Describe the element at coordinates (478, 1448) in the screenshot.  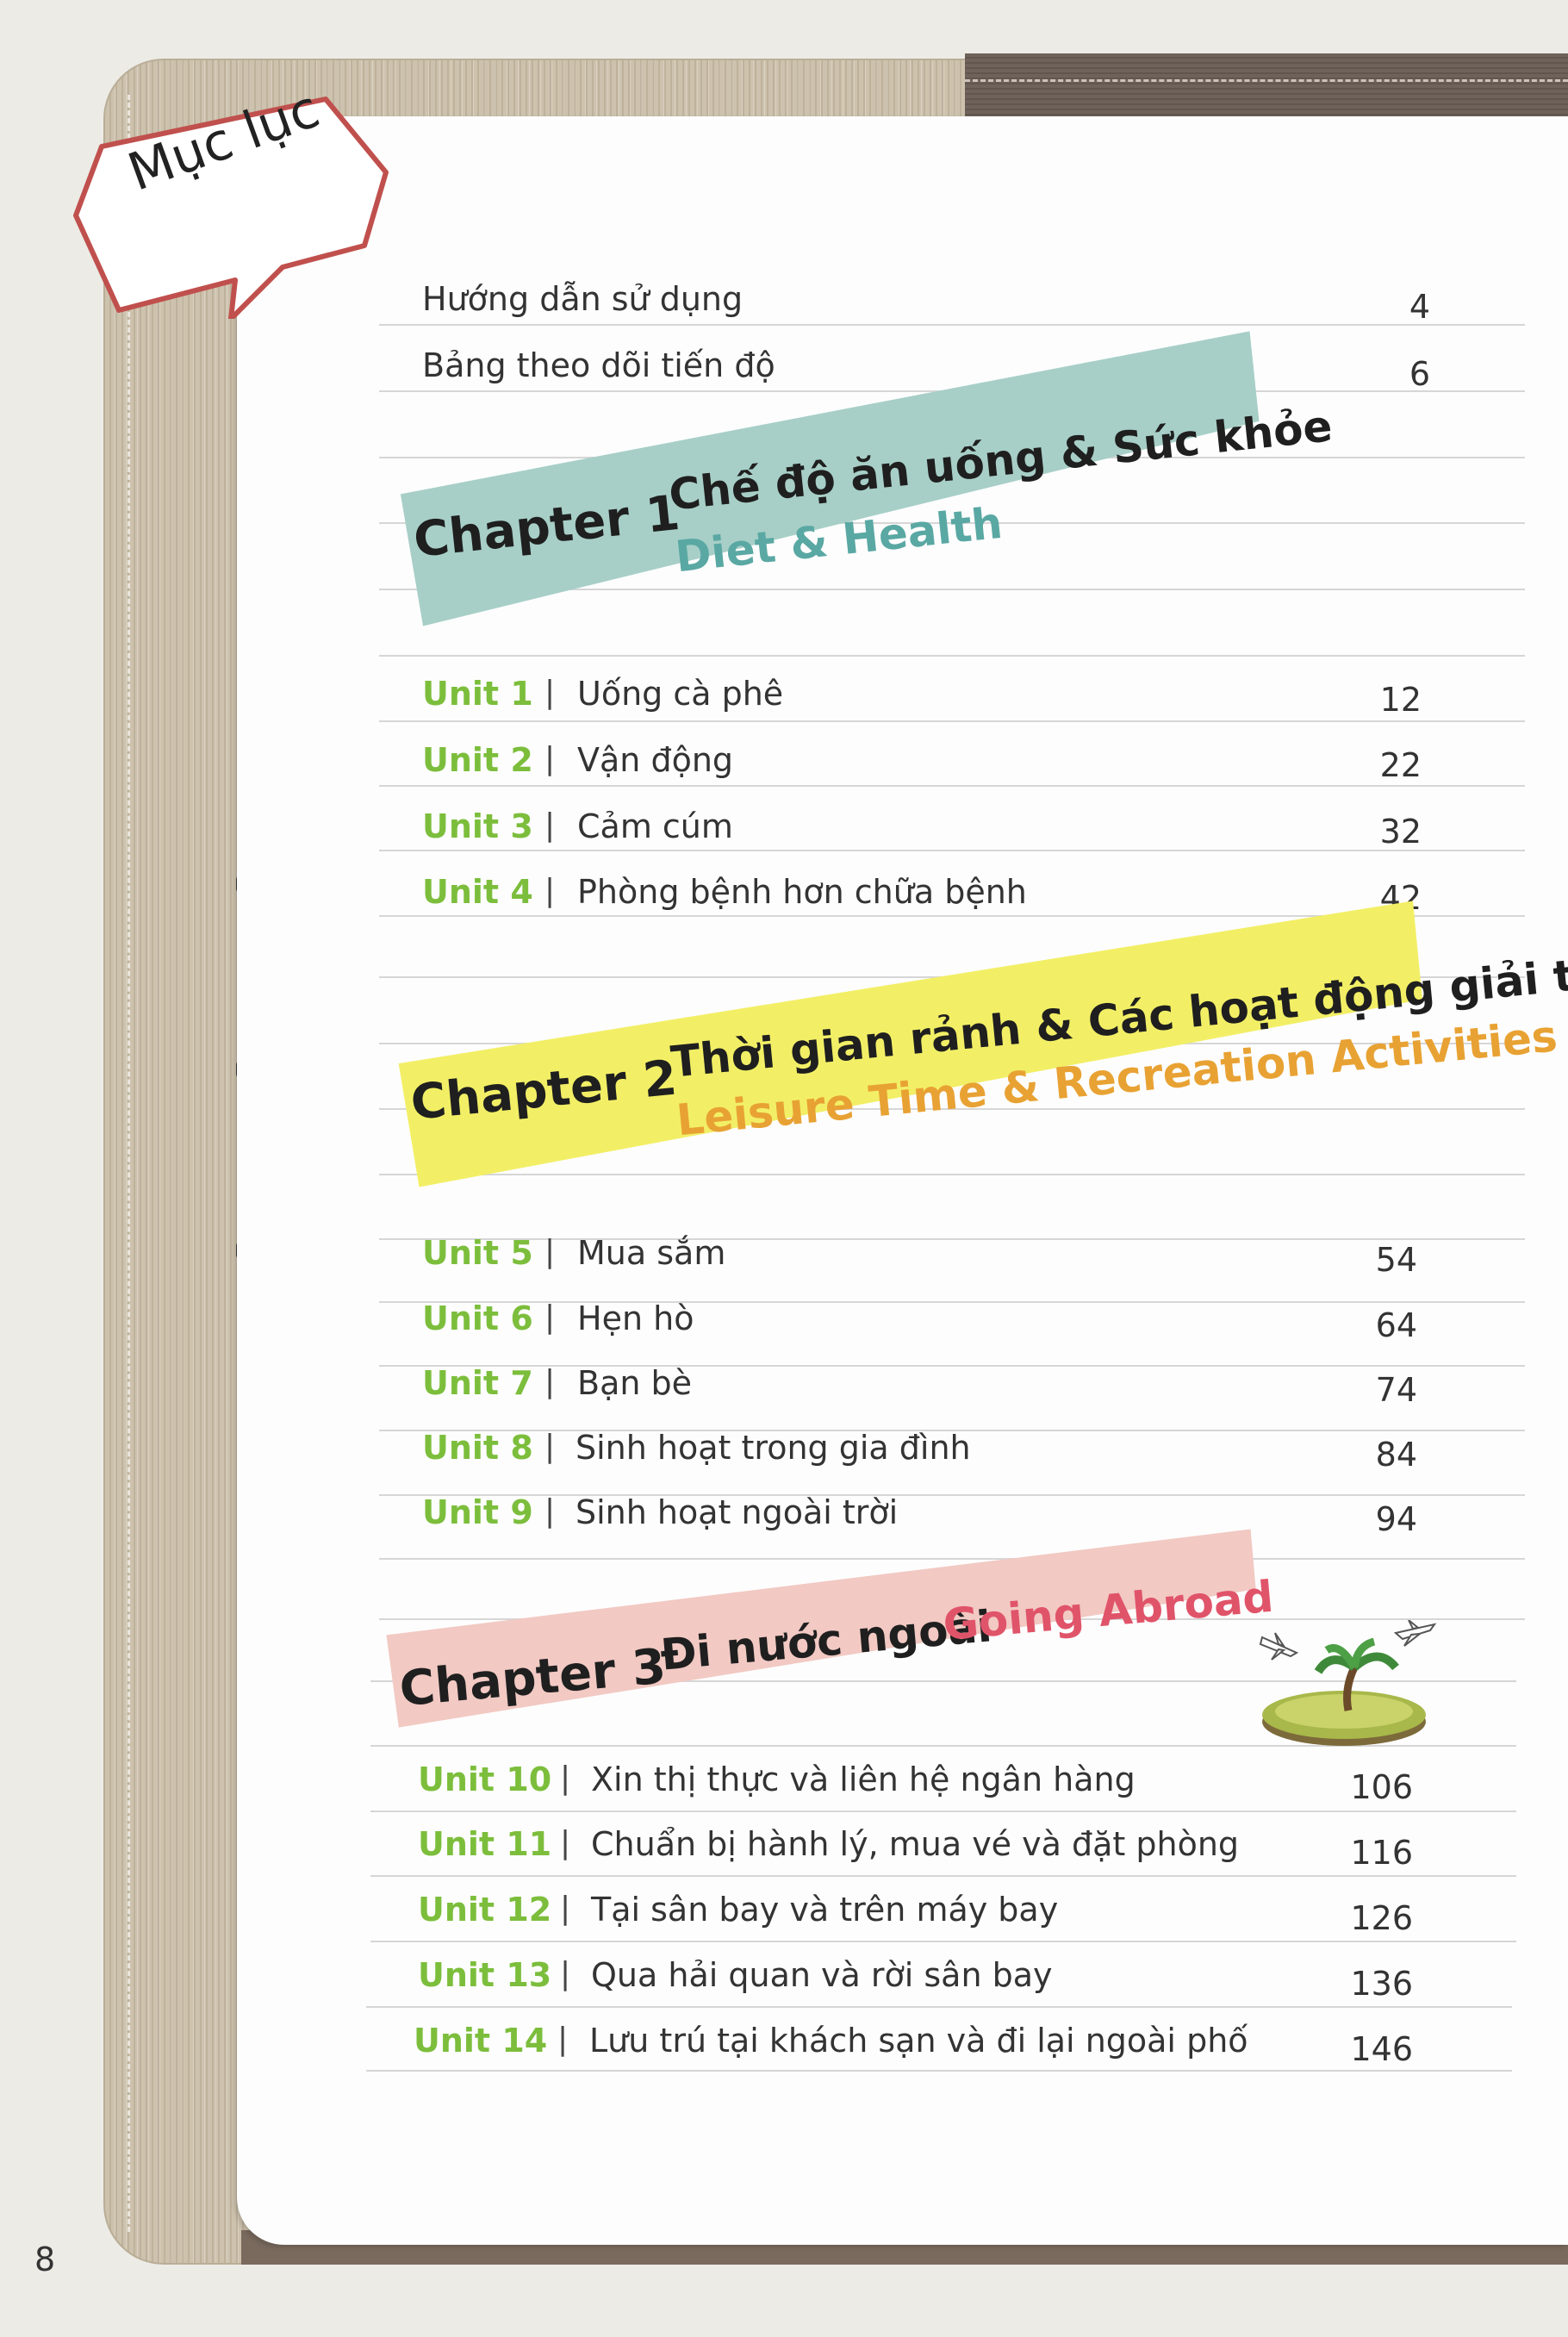
I see `unit-label: Unit 8` at that location.